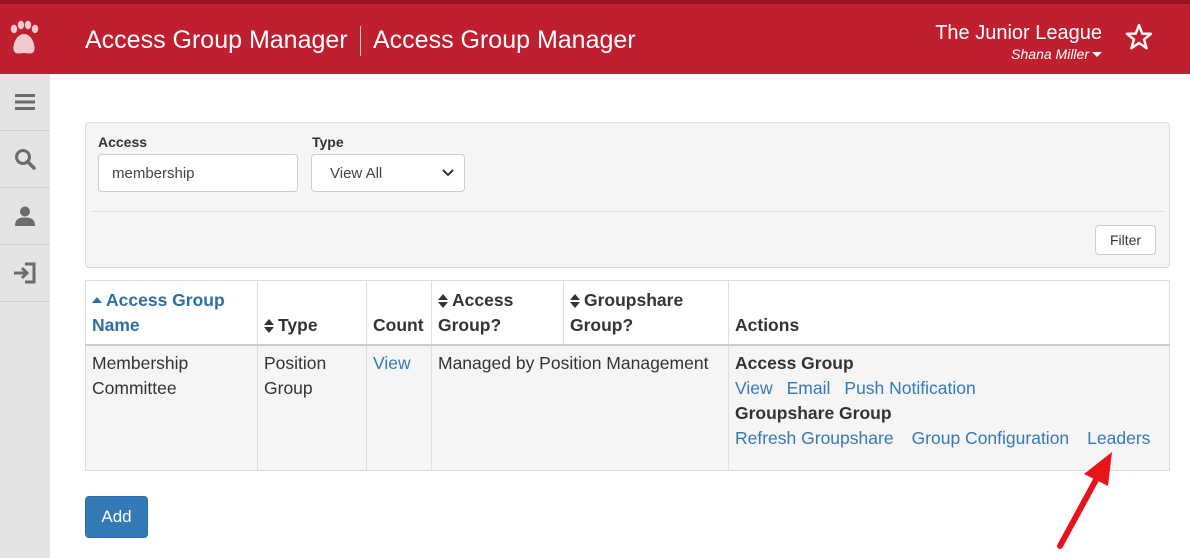 This screenshot has width=1190, height=558. What do you see at coordinates (602, 324) in the screenshot?
I see `col-header-groupshare-line2: Group?` at bounding box center [602, 324].